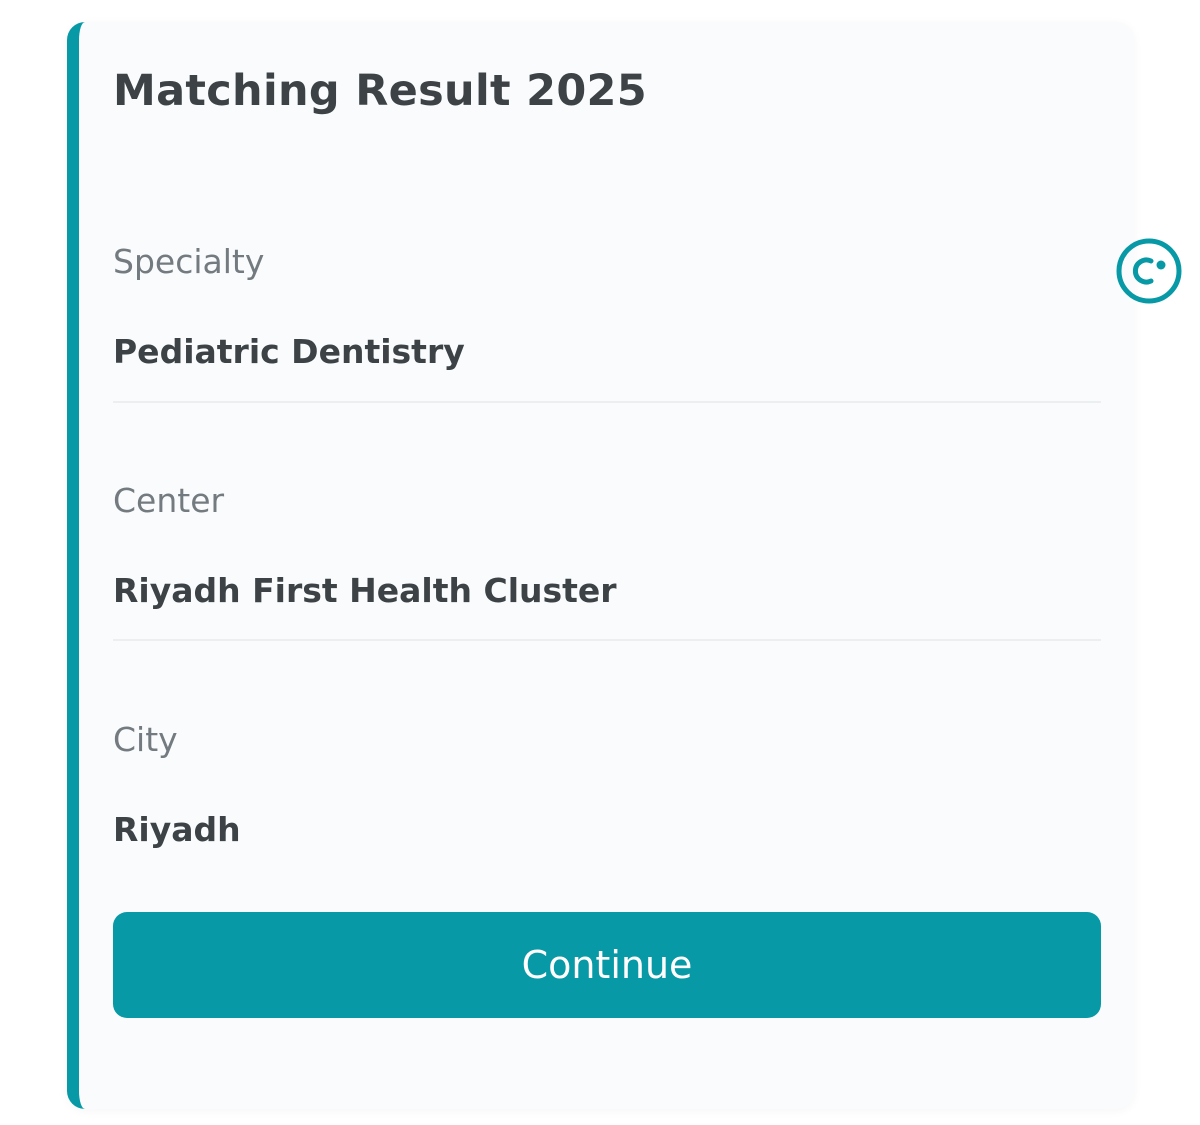 The height and width of the screenshot is (1125, 1200). Describe the element at coordinates (365, 590) in the screenshot. I see `center-value: Riyadh First Health Cluster` at that location.